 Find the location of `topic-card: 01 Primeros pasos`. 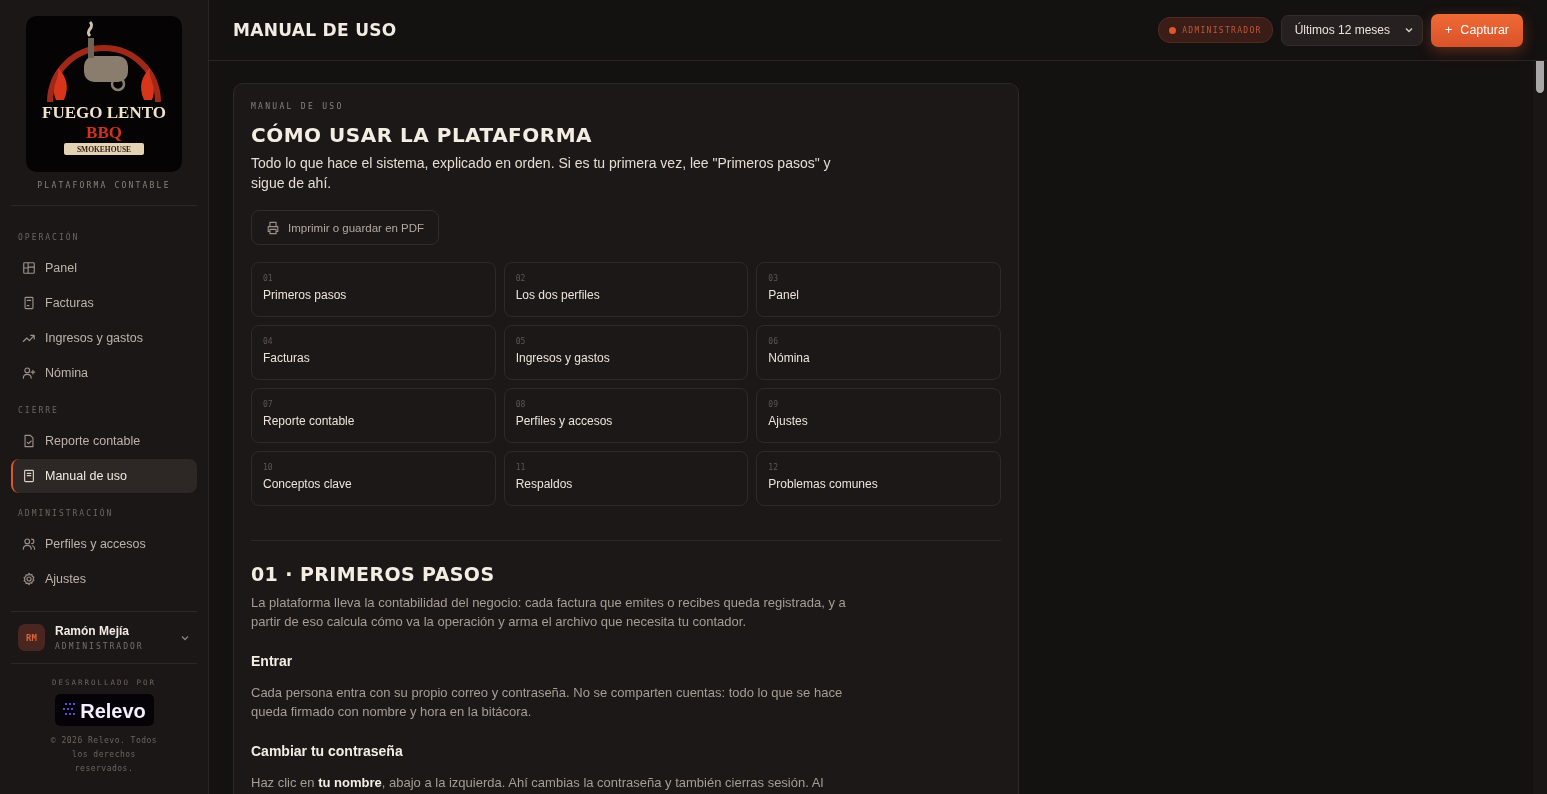

topic-card: 01 Primeros pasos is located at coordinates (373, 289).